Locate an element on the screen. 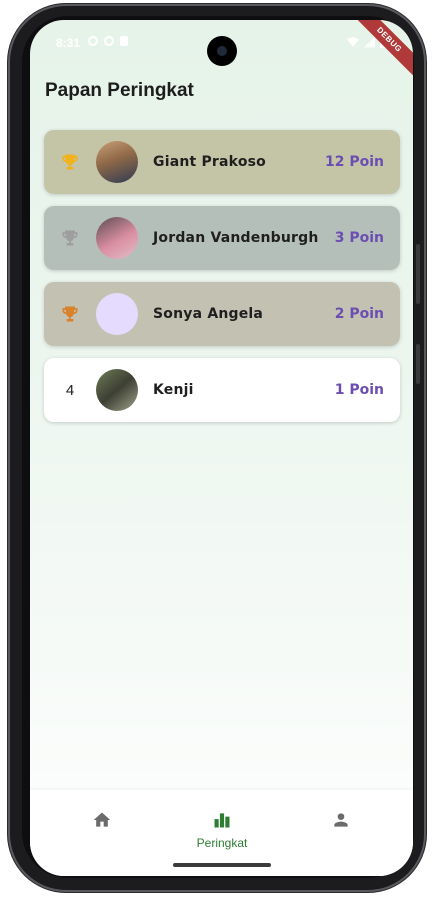 This screenshot has width=438, height=902. status-notification-icons is located at coordinates (108, 41).